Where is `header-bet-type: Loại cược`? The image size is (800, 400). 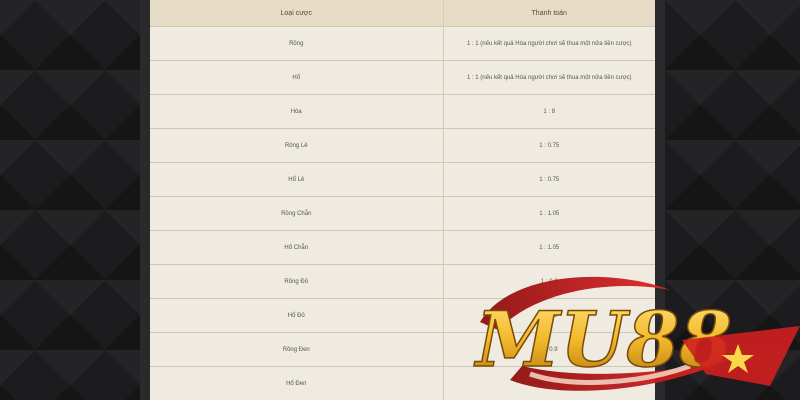
header-bet-type: Loại cược is located at coordinates (297, 13).